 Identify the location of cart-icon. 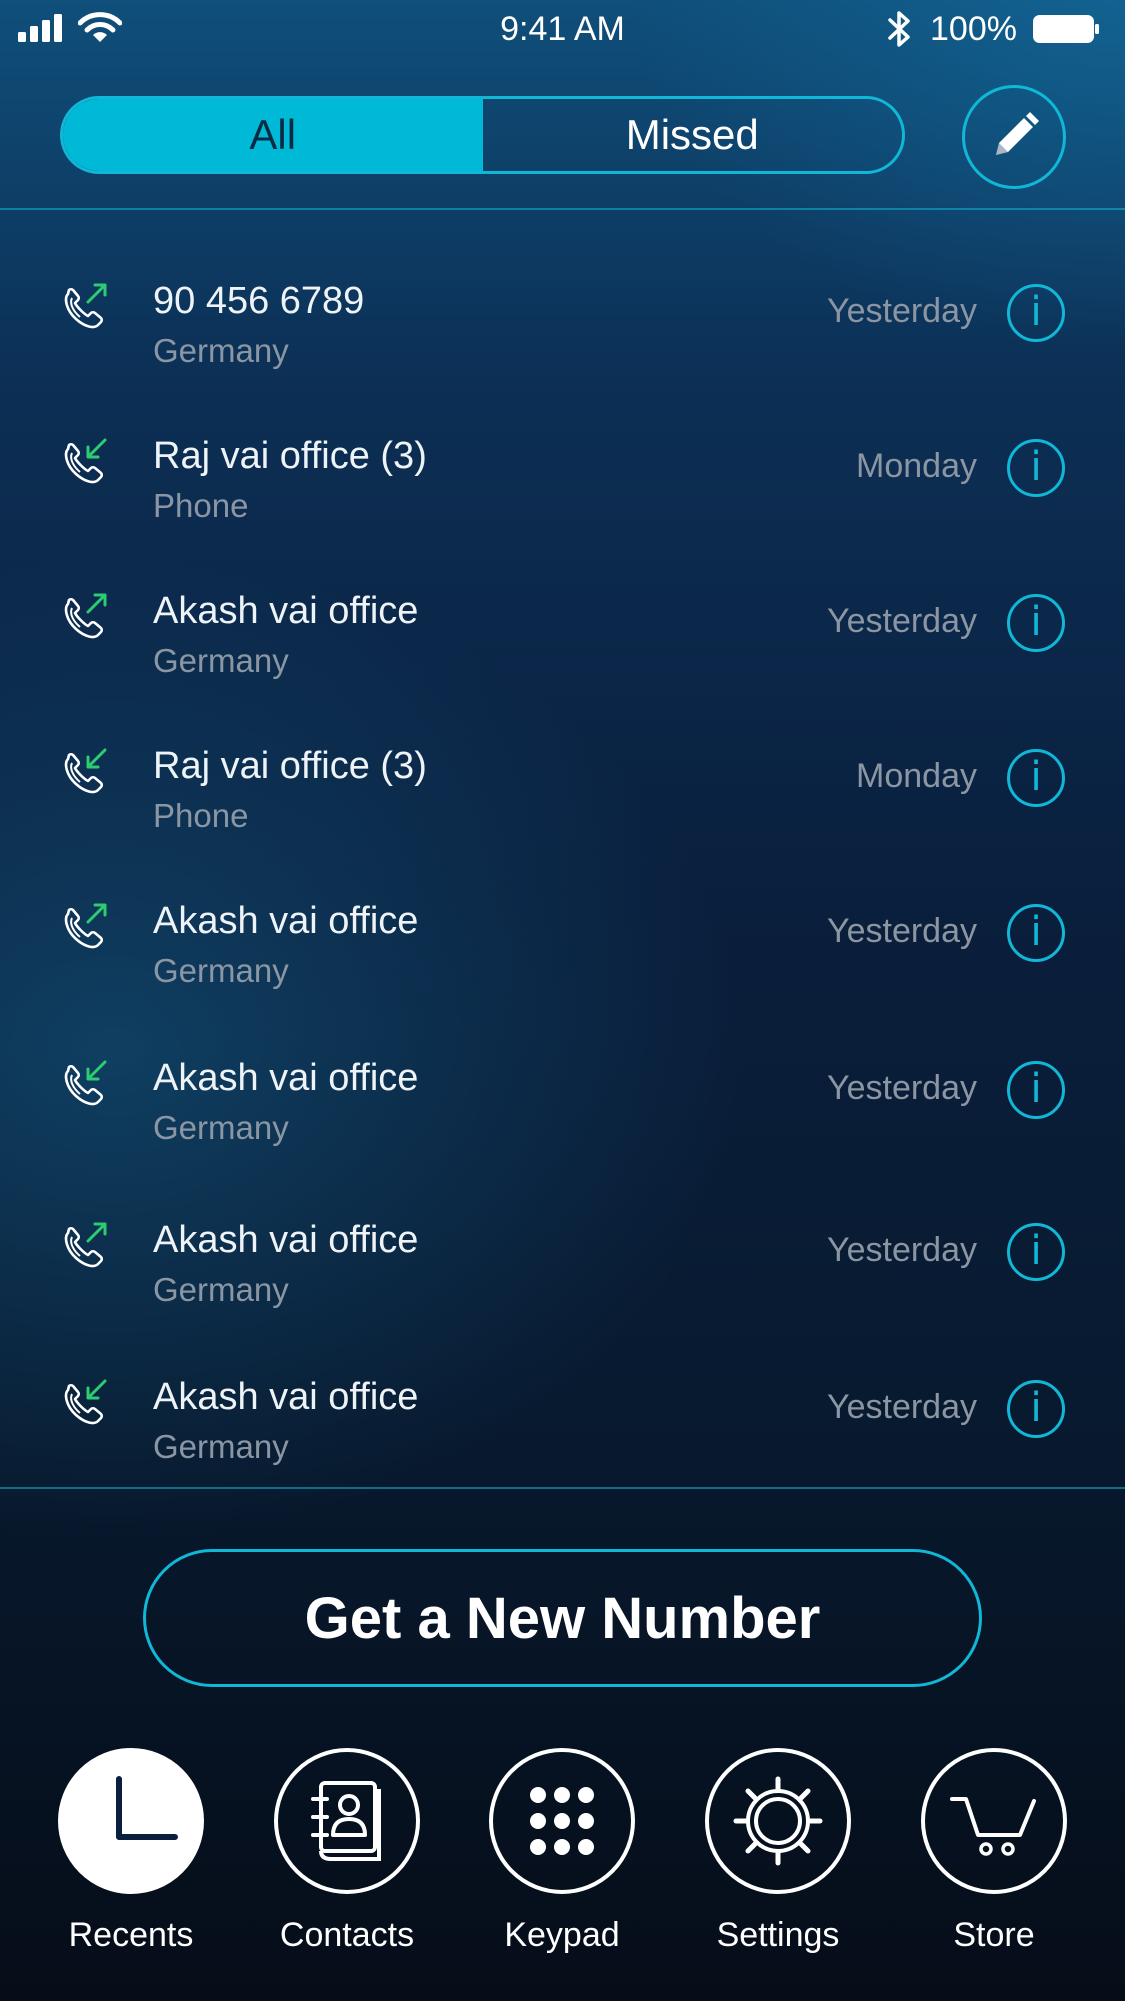
(993, 1826).